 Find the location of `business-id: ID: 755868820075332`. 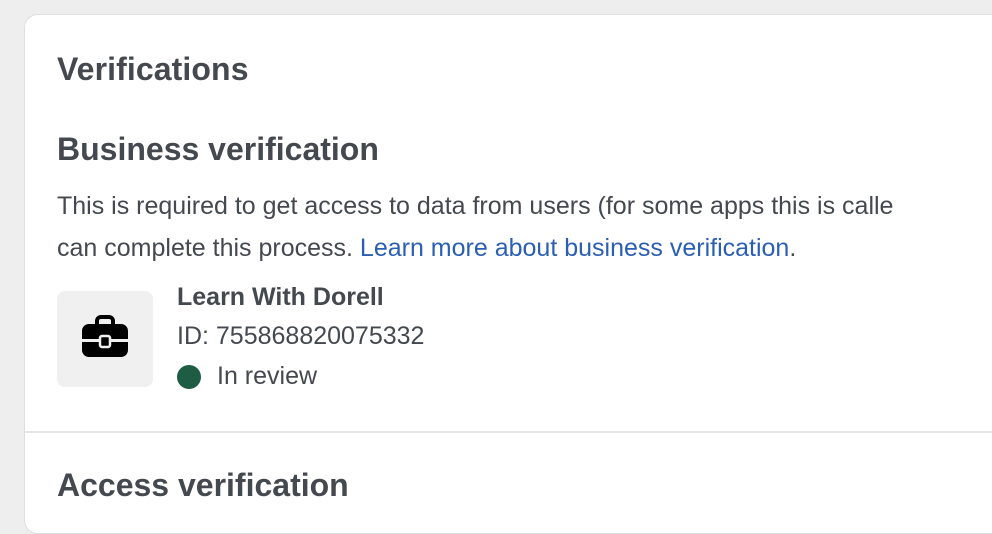

business-id: ID: 755868820075332 is located at coordinates (301, 336).